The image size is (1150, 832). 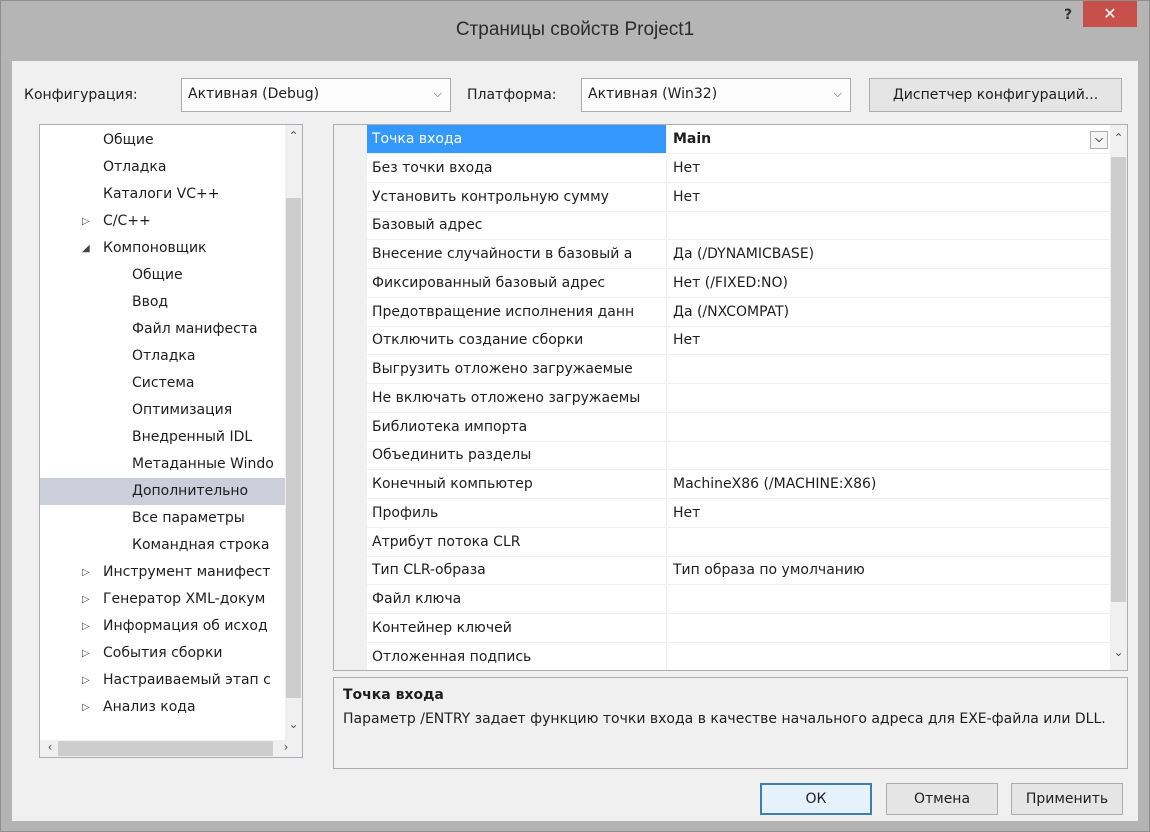 What do you see at coordinates (164, 491) in the screenshot?
I see `tree-item: Дополнительно` at bounding box center [164, 491].